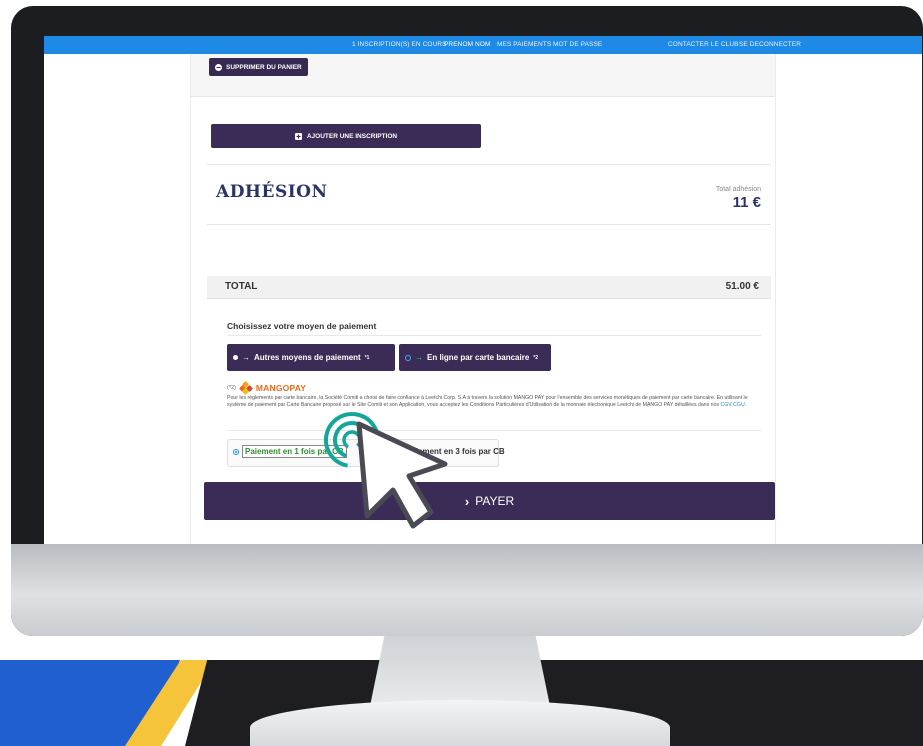 The width and height of the screenshot is (923, 746). I want to click on pay-button-label: PAYER, so click(495, 501).